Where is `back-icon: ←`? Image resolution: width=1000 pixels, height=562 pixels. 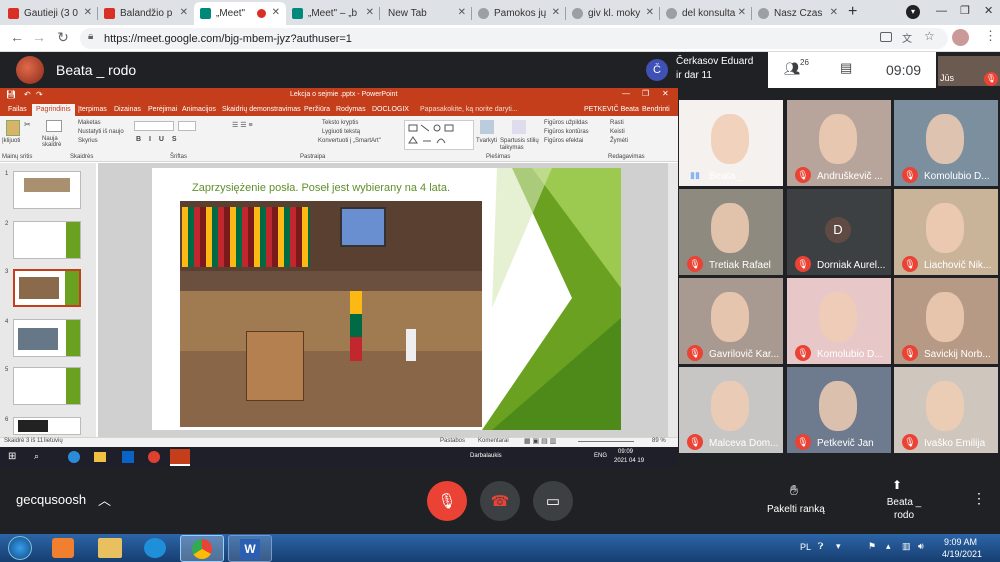 back-icon: ← is located at coordinates (17, 37).